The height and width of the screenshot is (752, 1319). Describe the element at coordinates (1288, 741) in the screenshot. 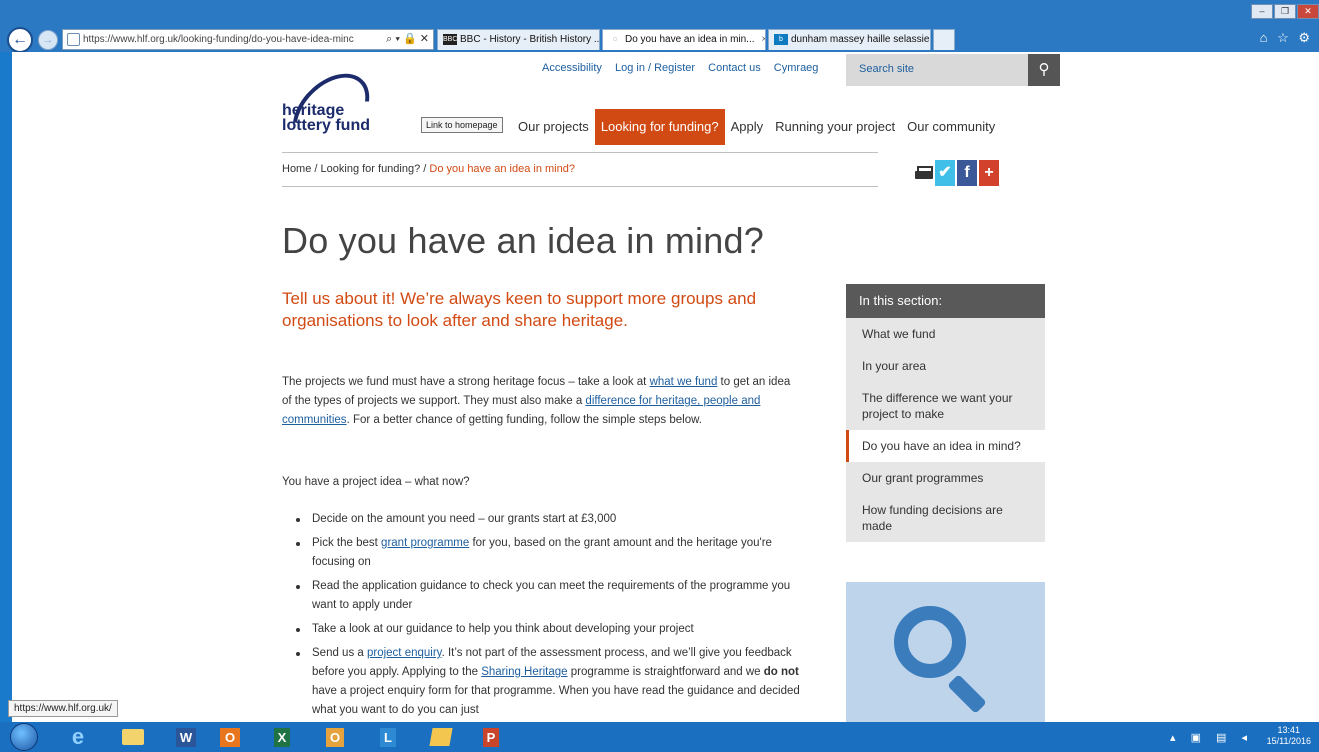

I see `clock-date: 15/11/2016` at that location.